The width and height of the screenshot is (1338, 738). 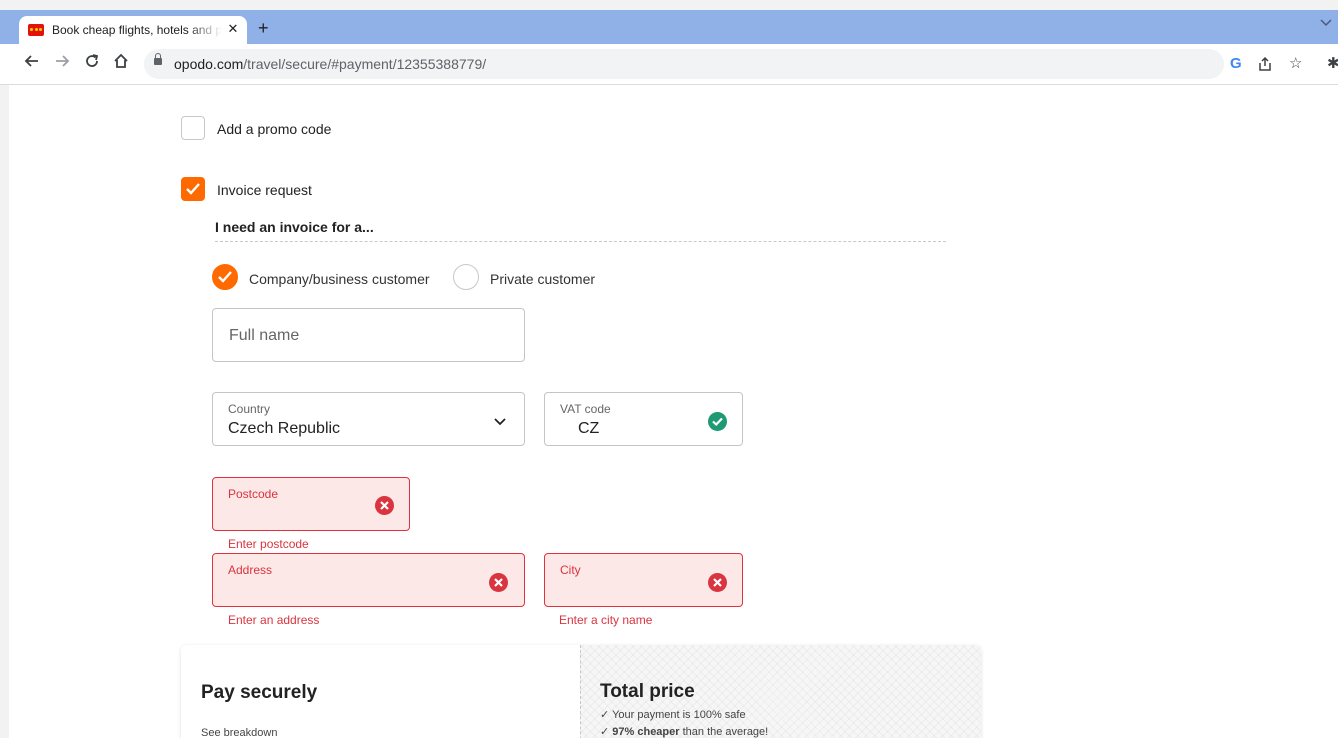 What do you see at coordinates (580, 241) in the screenshot?
I see `divider` at bounding box center [580, 241].